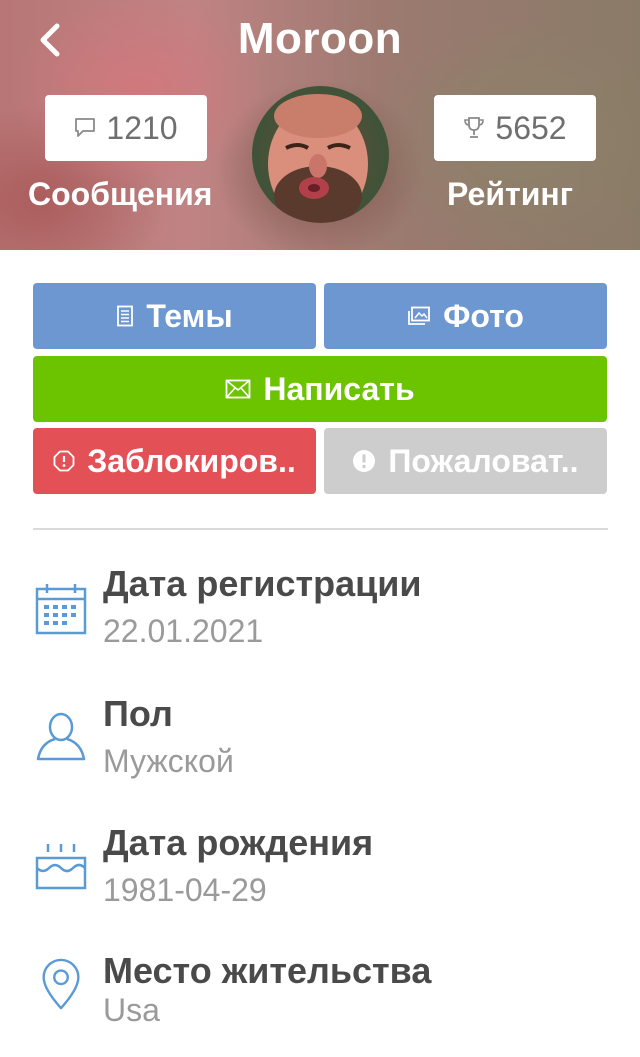  Describe the element at coordinates (61, 984) in the screenshot. I see `location-pin-icon` at that location.